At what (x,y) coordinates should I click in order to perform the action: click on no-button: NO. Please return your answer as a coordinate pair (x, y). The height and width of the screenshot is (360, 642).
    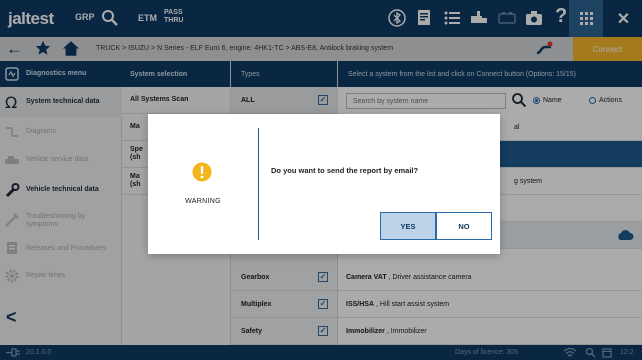
    Looking at the image, I should click on (464, 226).